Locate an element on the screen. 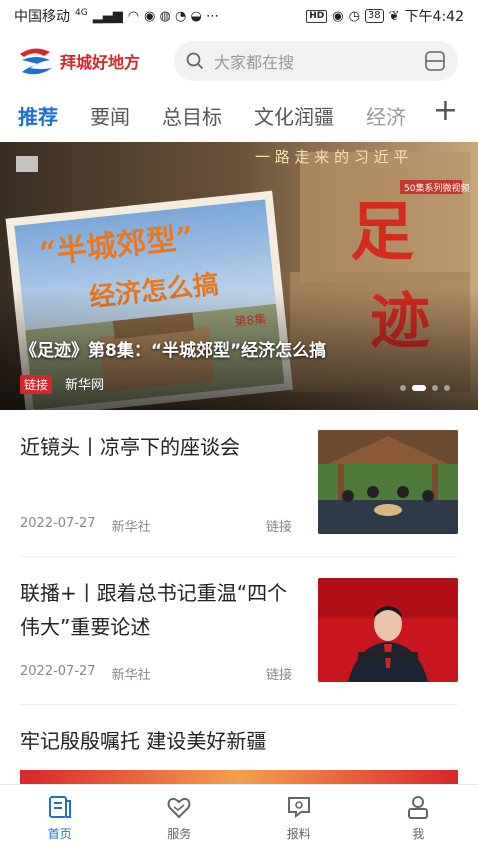 The width and height of the screenshot is (478, 850). search-placeholder: 大家都在搜 is located at coordinates (254, 62).